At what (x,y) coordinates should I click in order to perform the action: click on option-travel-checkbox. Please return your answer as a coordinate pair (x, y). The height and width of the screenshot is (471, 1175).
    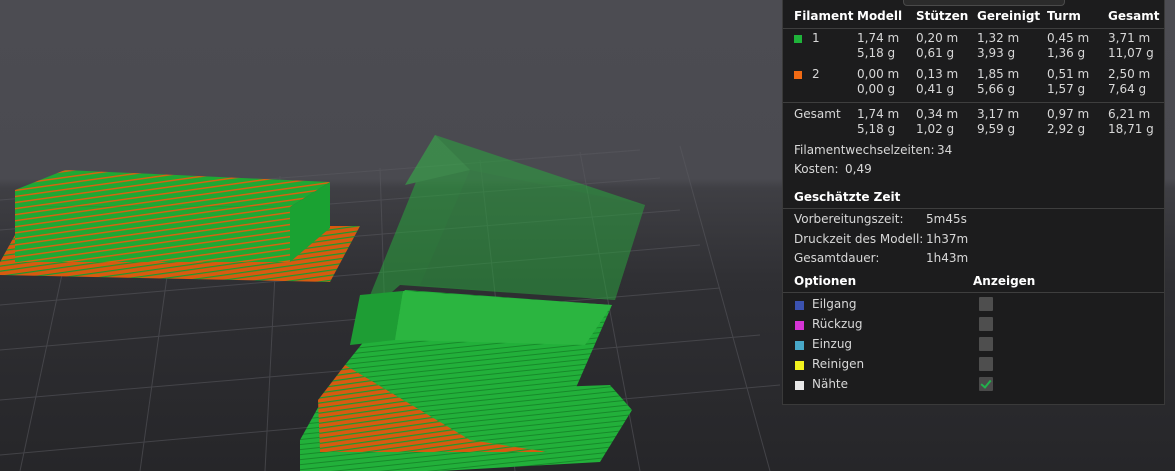
    Looking at the image, I should click on (986, 304).